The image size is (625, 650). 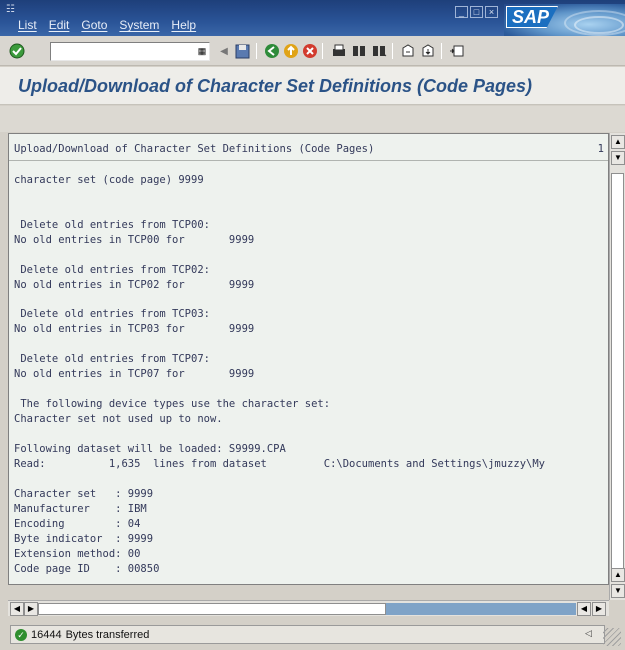 I want to click on list-line: Code page ID : 00850, so click(x=87, y=569).